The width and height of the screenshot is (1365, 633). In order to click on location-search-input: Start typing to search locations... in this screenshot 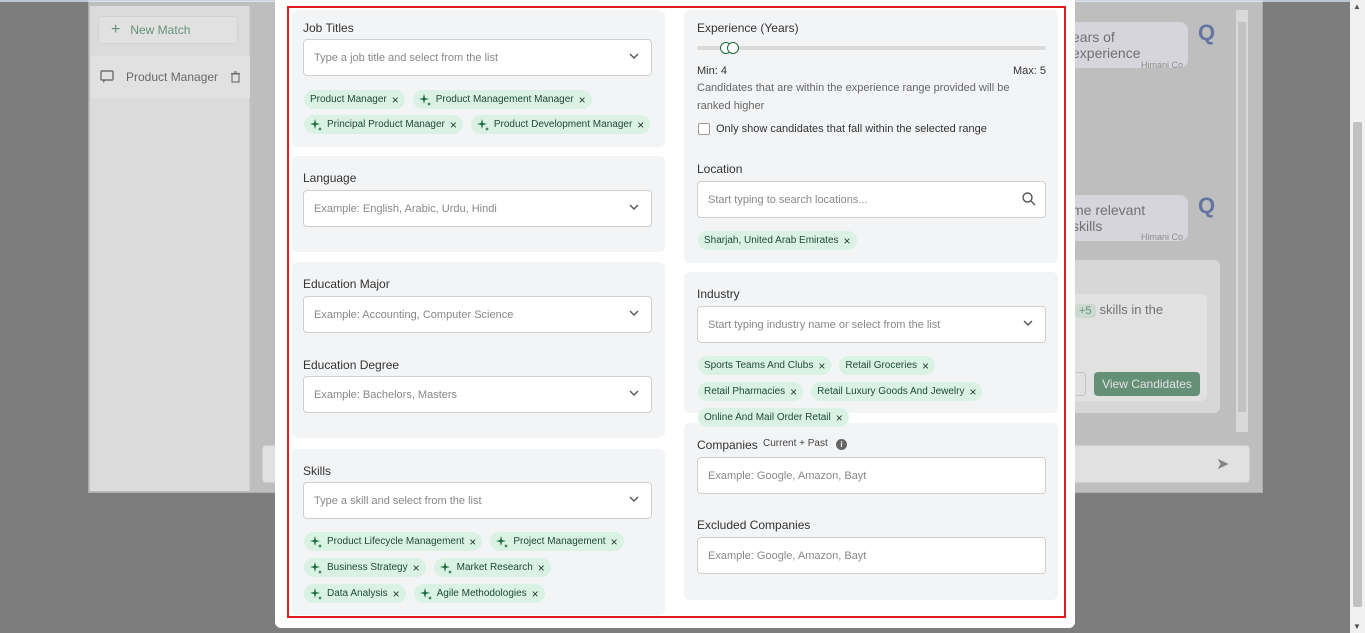, I will do `click(871, 199)`.